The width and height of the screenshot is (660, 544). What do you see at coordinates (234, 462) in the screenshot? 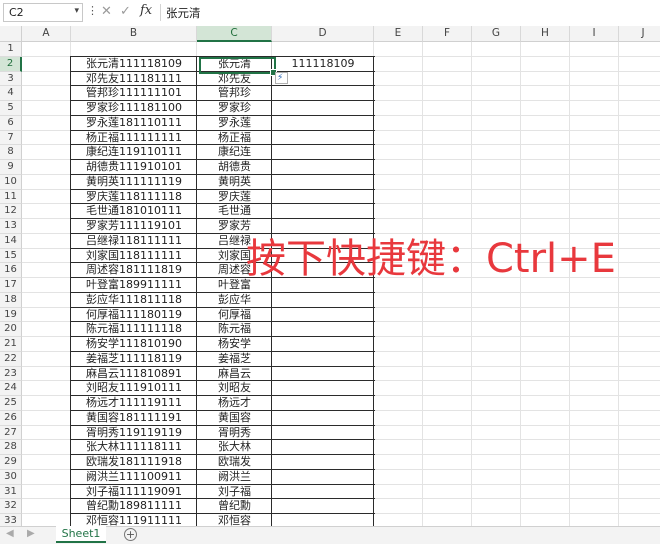
I see `cell-c: 欧瑞发` at bounding box center [234, 462].